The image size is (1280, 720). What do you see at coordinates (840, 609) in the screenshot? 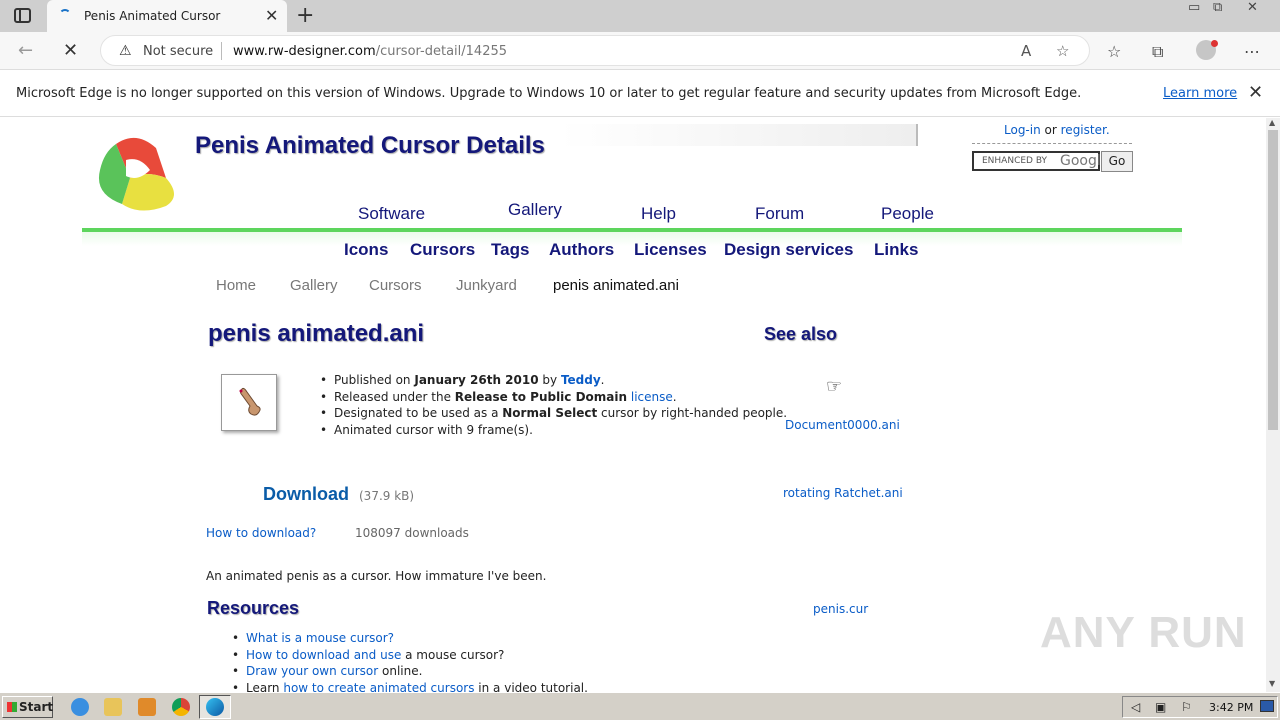
I see `see-also-item: penis.cur` at bounding box center [840, 609].